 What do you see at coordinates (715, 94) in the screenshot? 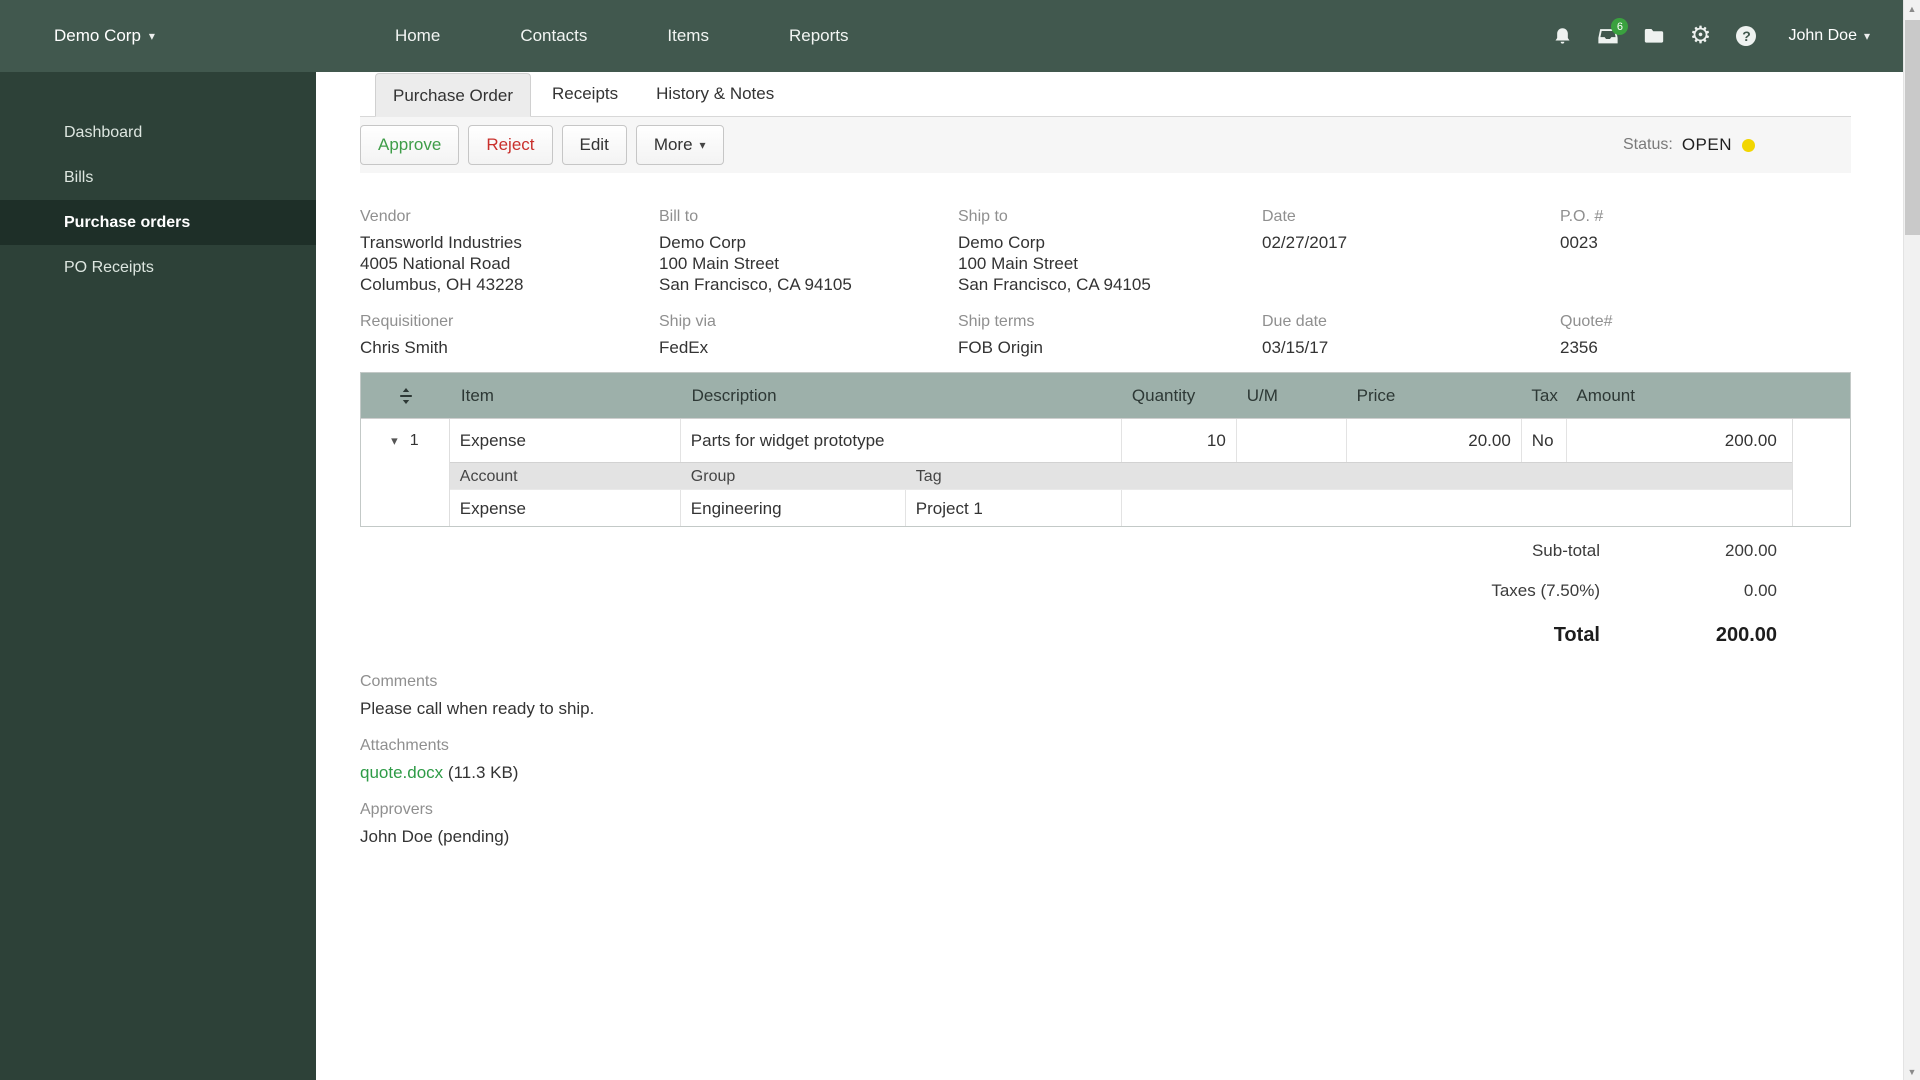
I see `tab-history-notes: History & Notes` at bounding box center [715, 94].